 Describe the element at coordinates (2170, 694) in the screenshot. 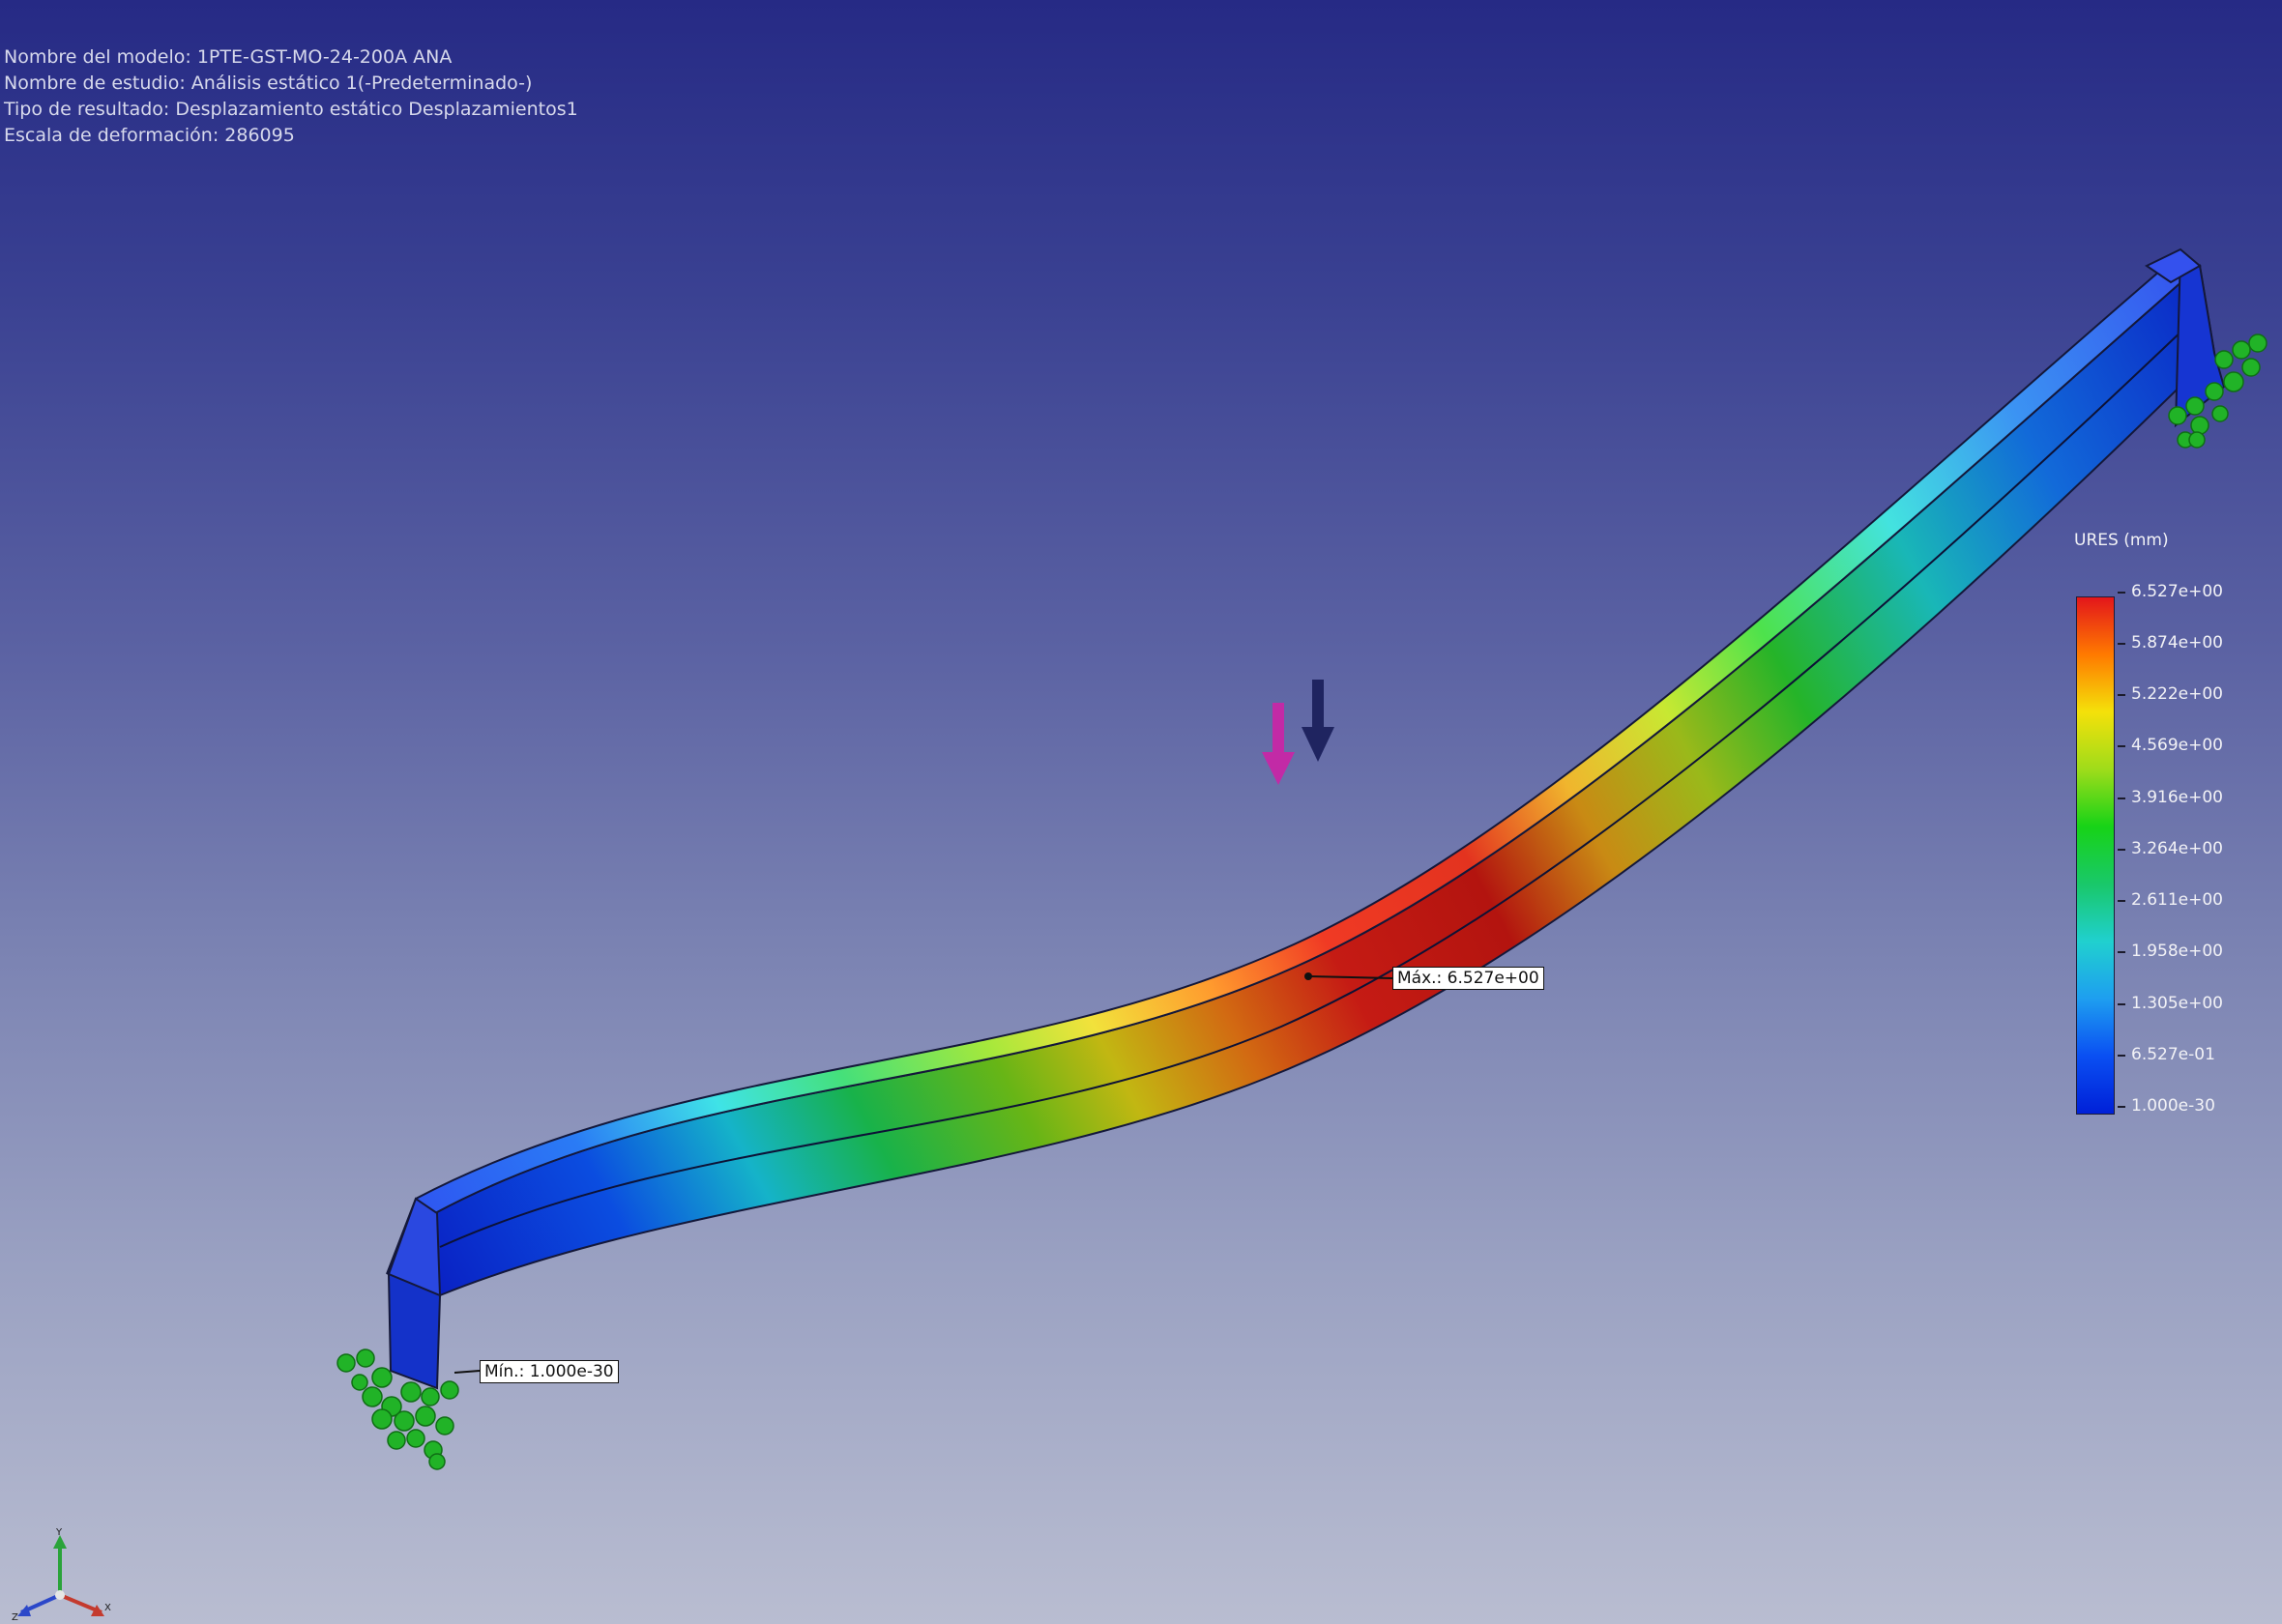

I see `legend-tick-label: 5.222e+00` at that location.